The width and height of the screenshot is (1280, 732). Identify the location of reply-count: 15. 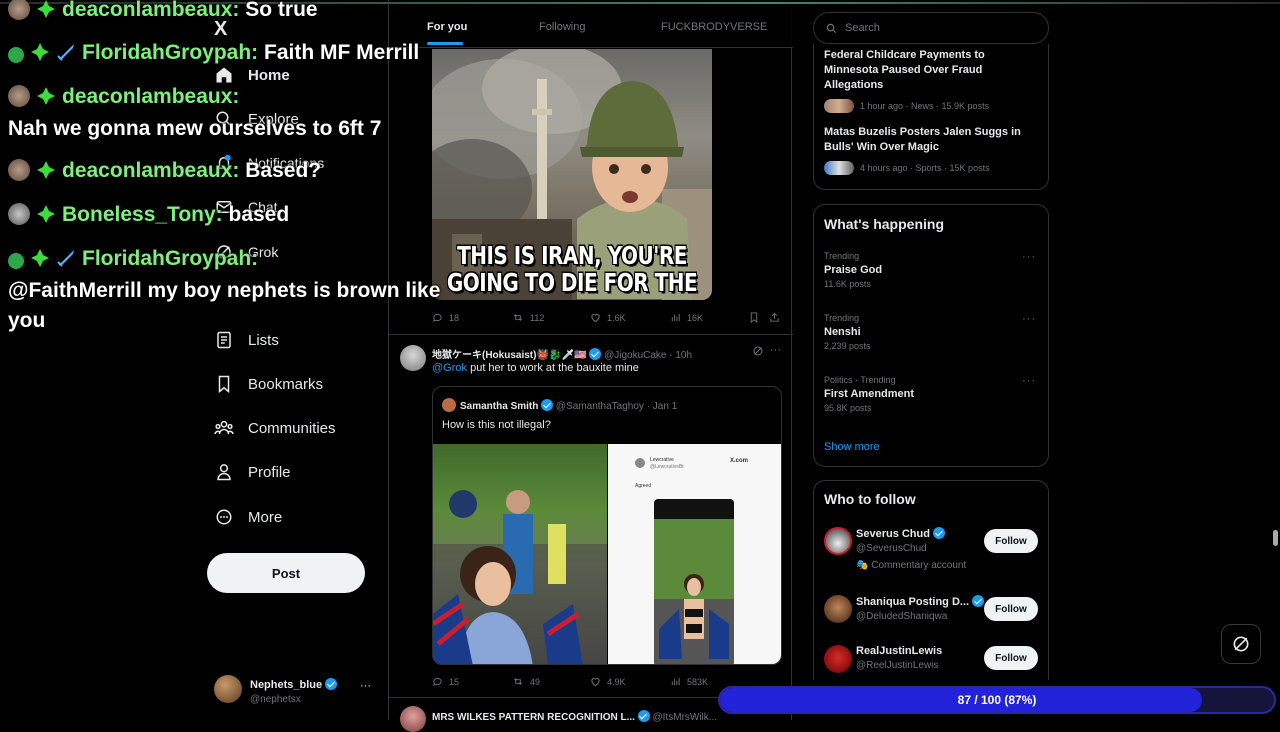
(454, 681).